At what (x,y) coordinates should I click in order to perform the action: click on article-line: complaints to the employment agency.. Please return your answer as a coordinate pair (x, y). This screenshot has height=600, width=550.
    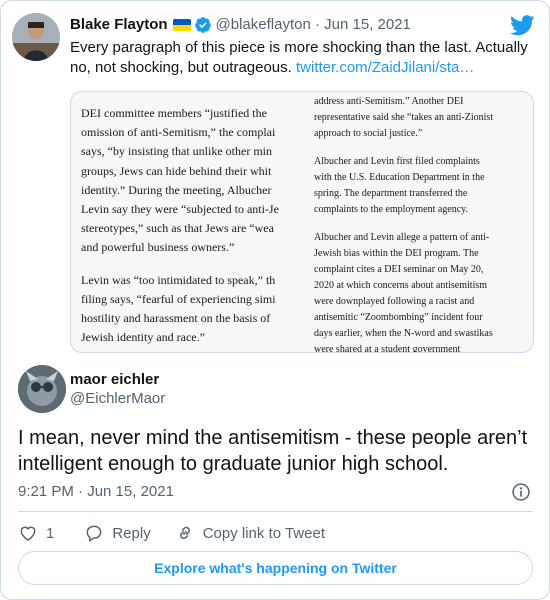
    Looking at the image, I should click on (391, 209).